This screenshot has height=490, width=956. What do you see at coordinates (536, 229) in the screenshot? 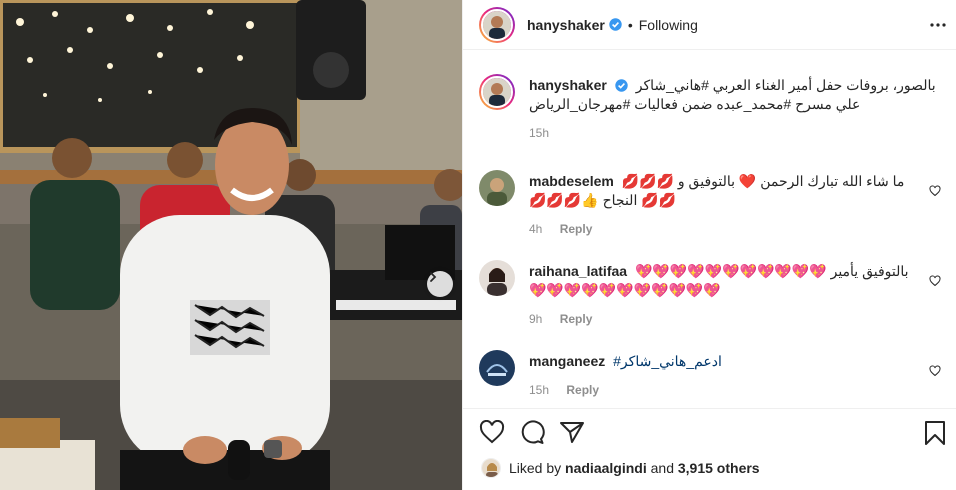
I see `comment-time: 4h` at bounding box center [536, 229].